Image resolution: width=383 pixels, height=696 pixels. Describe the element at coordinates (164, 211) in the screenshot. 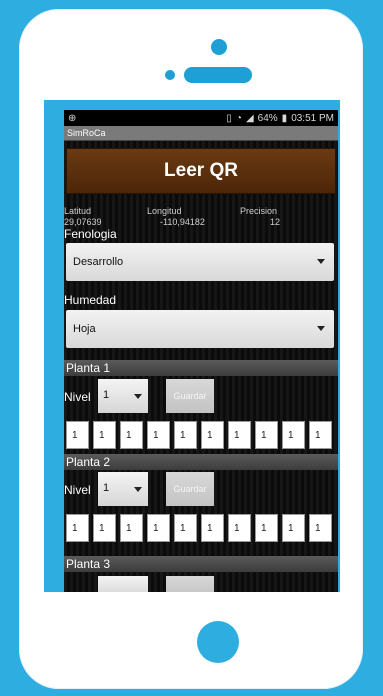

I see `longitude-label: Longitud` at that location.